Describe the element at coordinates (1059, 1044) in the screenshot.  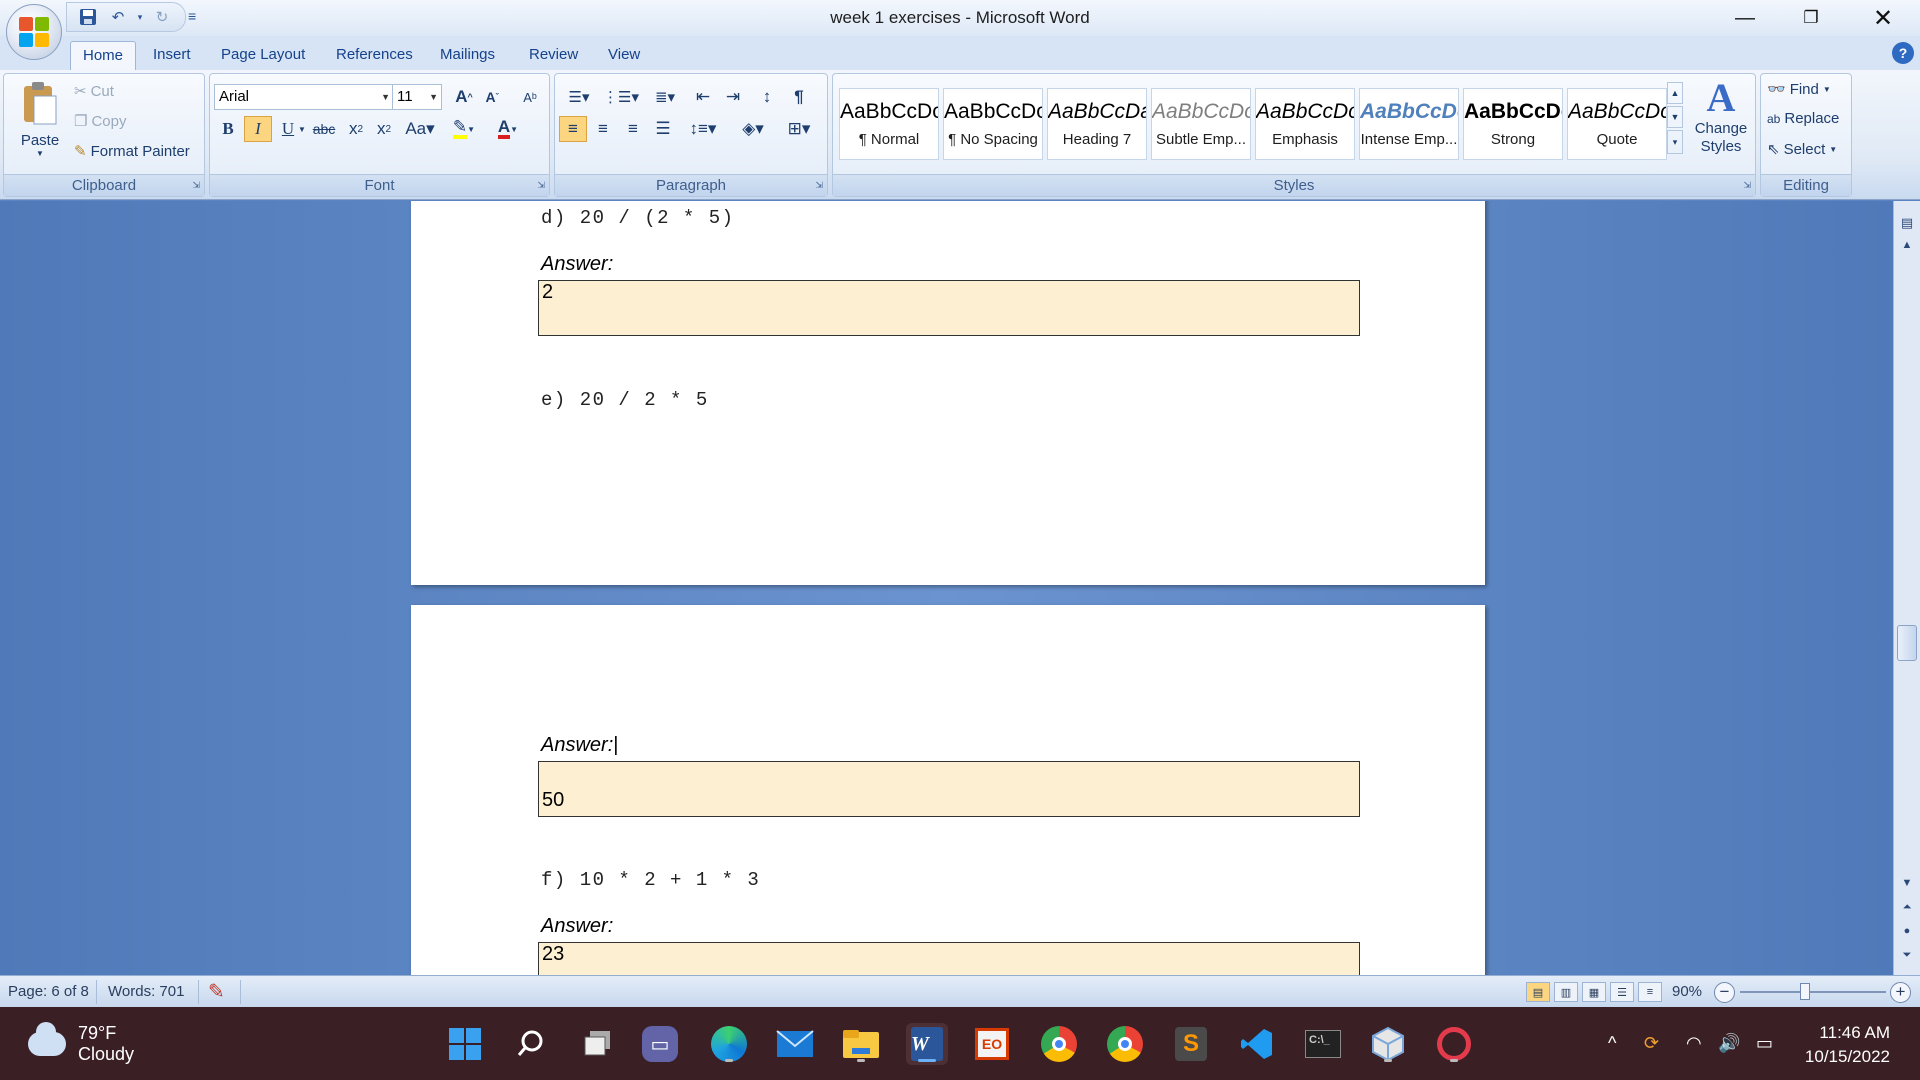
I see `chrome-icon` at that location.